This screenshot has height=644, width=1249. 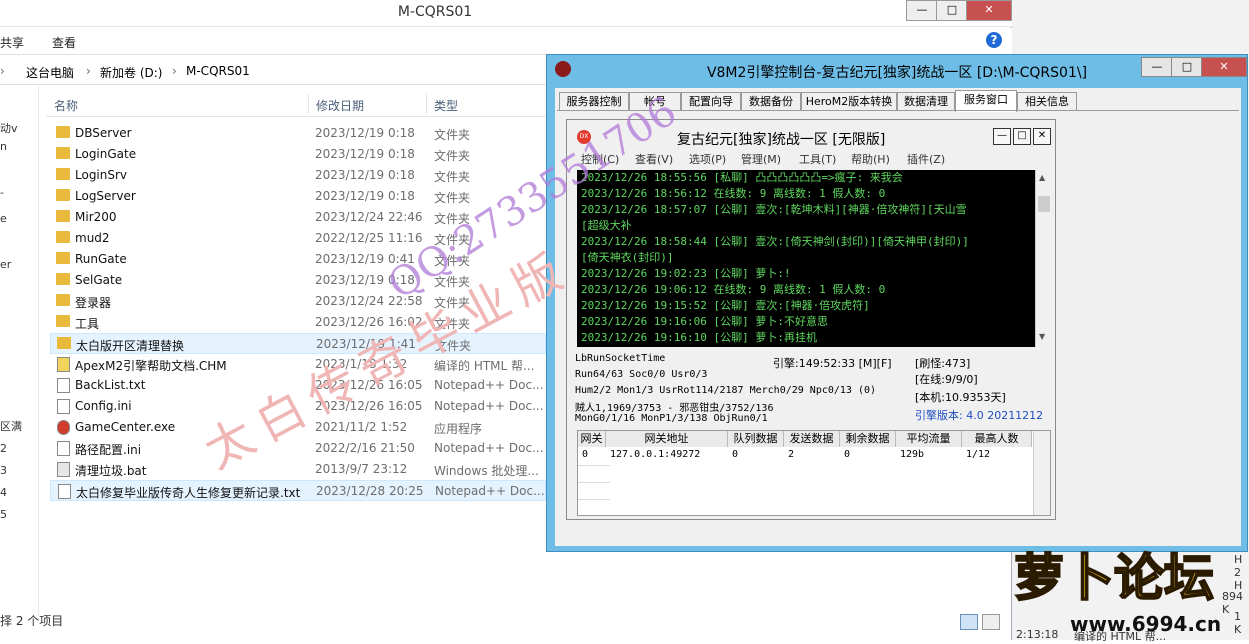 I want to click on menu-plugins: 插件(Z), so click(x=926, y=159).